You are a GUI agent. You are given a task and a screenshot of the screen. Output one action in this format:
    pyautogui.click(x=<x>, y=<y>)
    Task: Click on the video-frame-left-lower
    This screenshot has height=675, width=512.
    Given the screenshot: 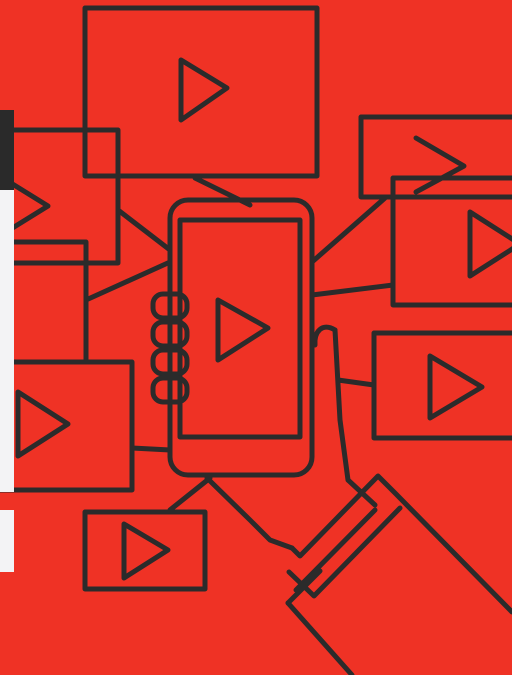 What is the action you would take?
    pyautogui.click(x=67, y=426)
    